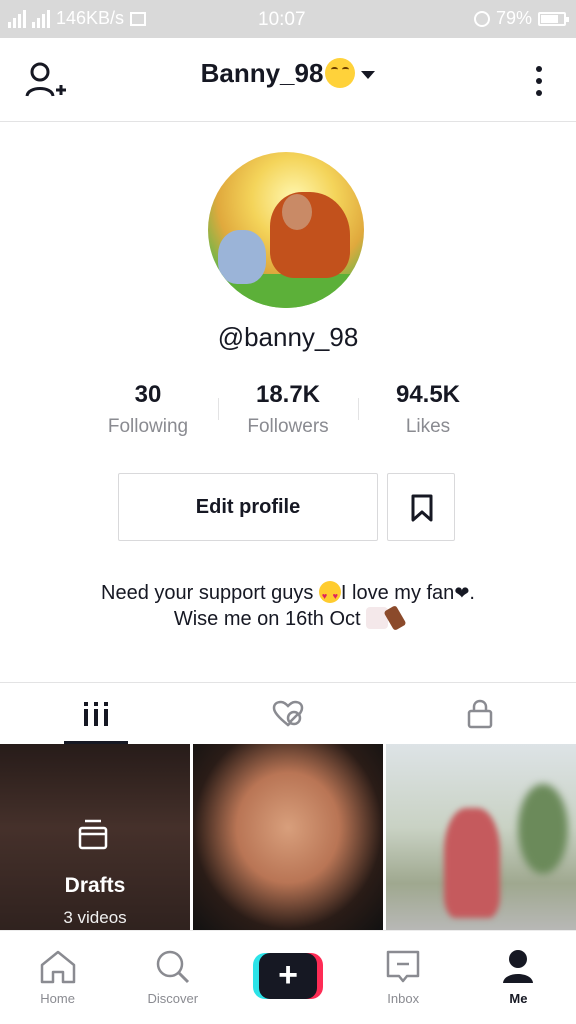 This screenshot has width=576, height=1024. What do you see at coordinates (270, 619) in the screenshot?
I see `bio-text: Wise me on 16th Oct` at bounding box center [270, 619].